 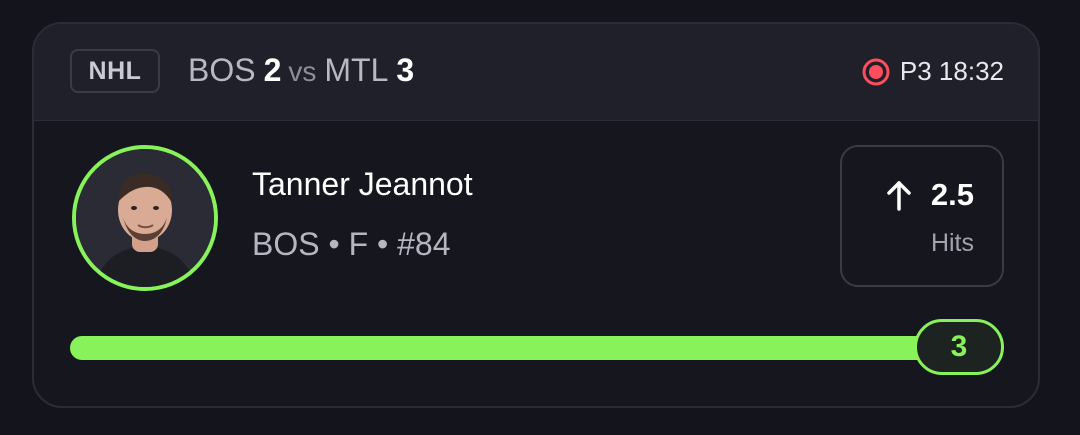 I want to click on live-game-status: P3 18:32, so click(x=933, y=71).